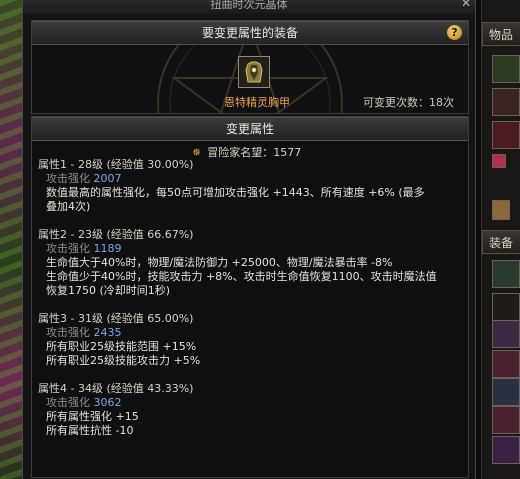  What do you see at coordinates (257, 102) in the screenshot?
I see `equipment-item-name: 恩特精灵胸甲` at bounding box center [257, 102].